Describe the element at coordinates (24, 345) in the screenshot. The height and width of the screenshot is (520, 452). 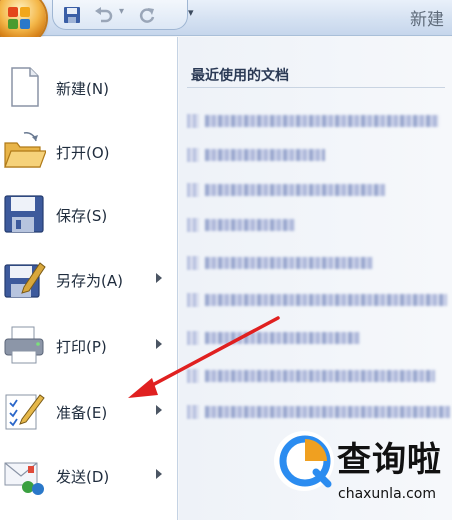
I see `printer-icon` at that location.